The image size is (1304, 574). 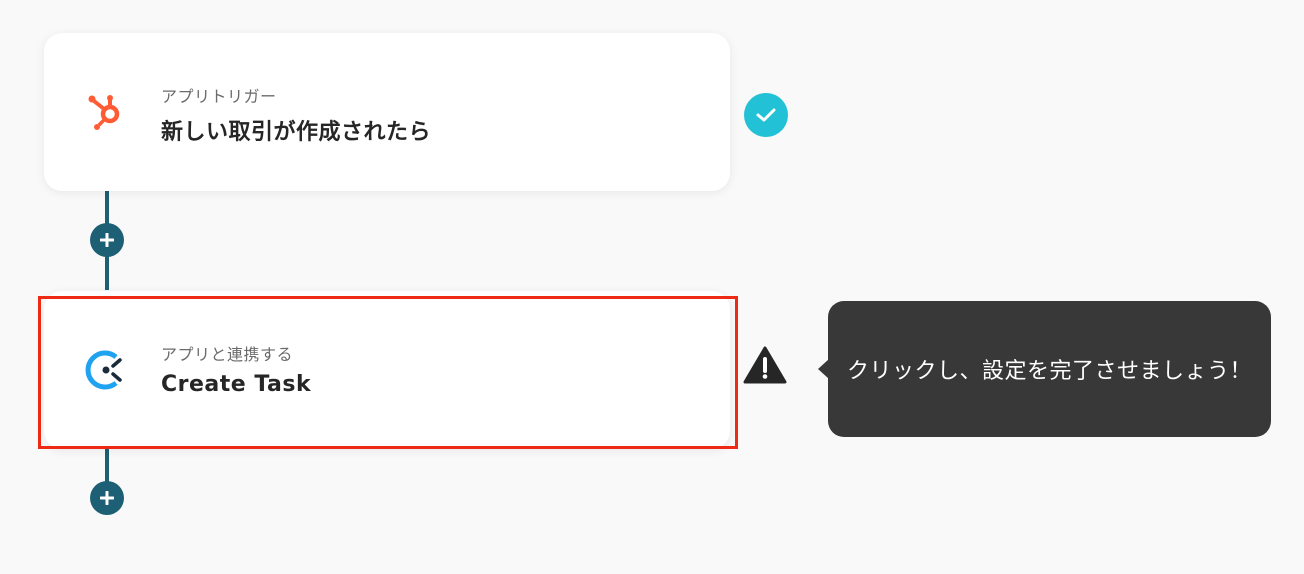 What do you see at coordinates (387, 370) in the screenshot?
I see `flow-step-action-card: アプリと連携する Create Task` at bounding box center [387, 370].